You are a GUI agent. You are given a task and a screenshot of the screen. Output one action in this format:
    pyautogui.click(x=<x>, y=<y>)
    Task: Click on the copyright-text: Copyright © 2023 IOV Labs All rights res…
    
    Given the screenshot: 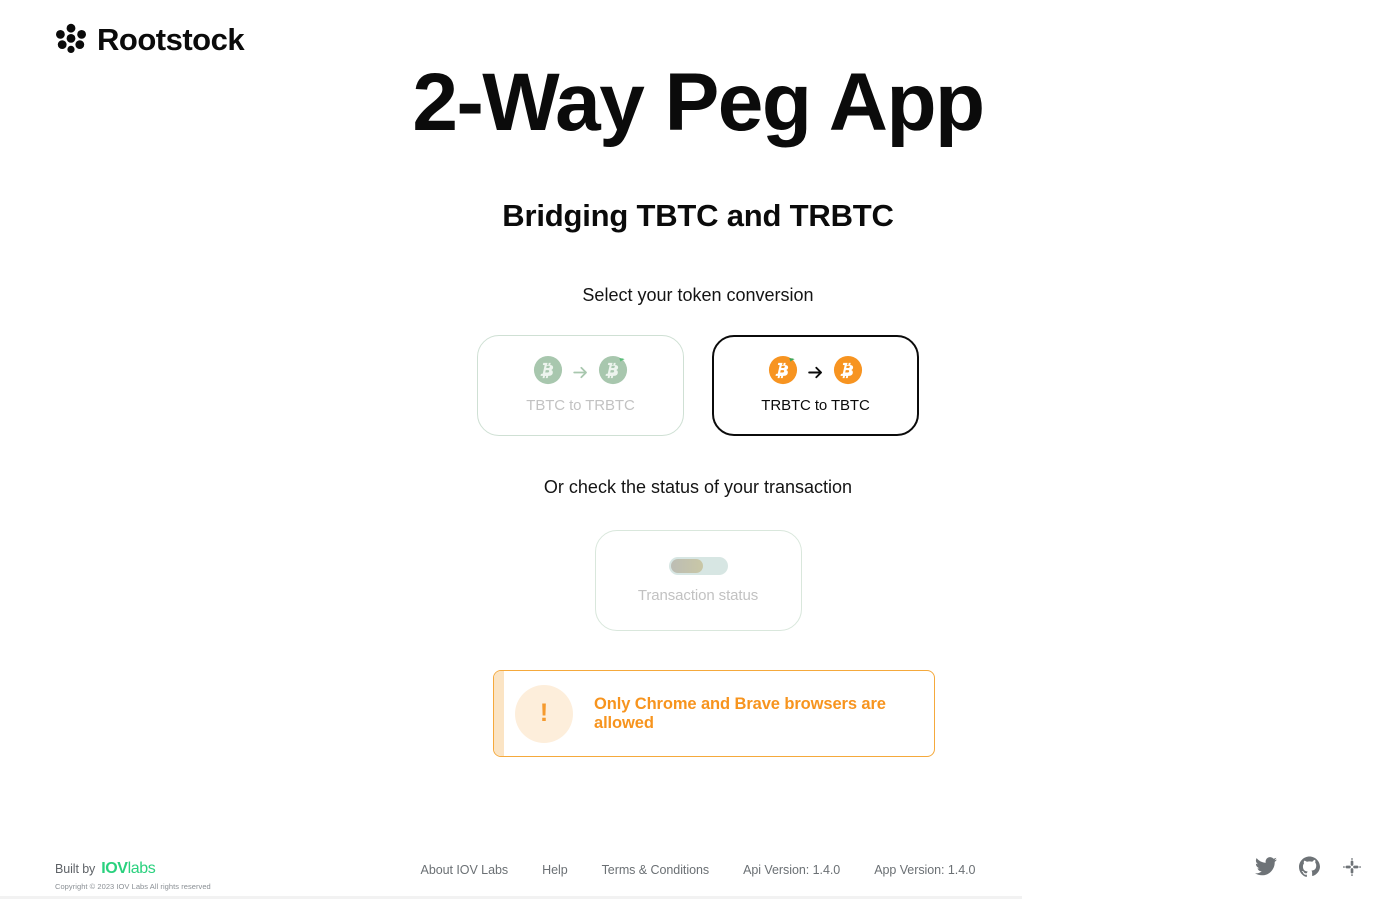 What is the action you would take?
    pyautogui.click(x=133, y=886)
    